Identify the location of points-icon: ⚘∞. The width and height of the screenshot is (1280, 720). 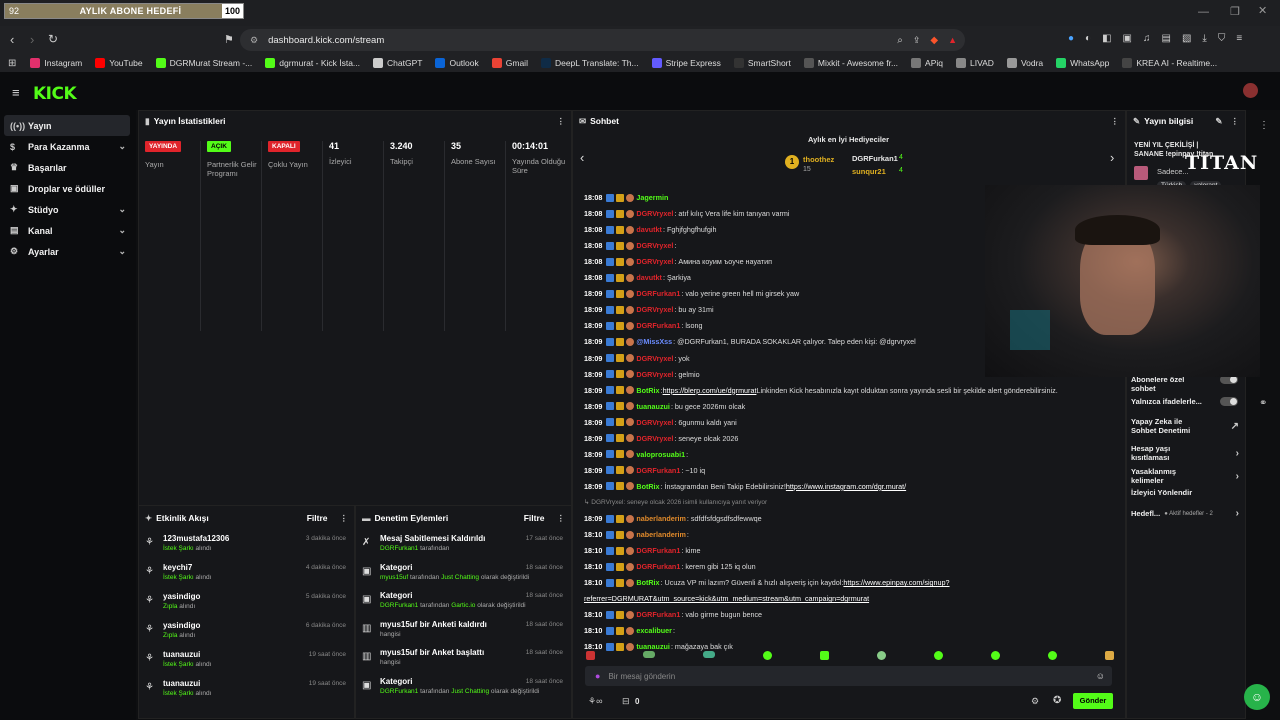
(595, 701).